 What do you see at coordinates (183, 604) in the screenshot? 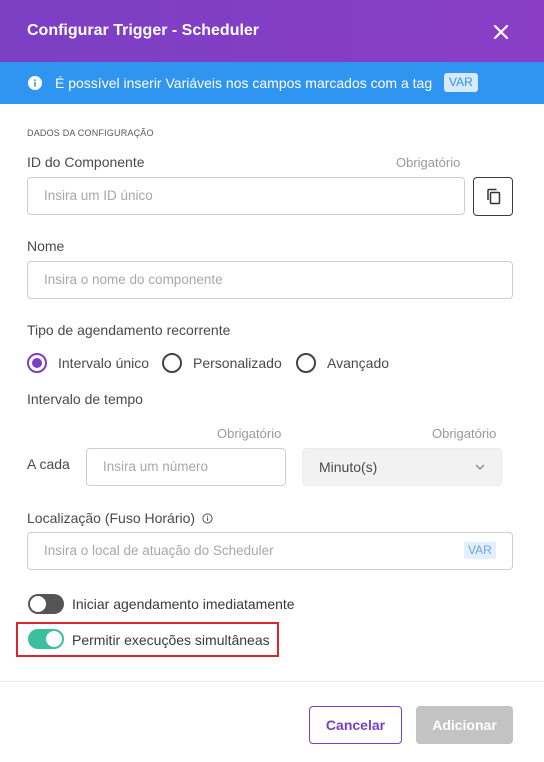
I see `start-immediately-label: Iniciar agendamento imediatamente` at bounding box center [183, 604].